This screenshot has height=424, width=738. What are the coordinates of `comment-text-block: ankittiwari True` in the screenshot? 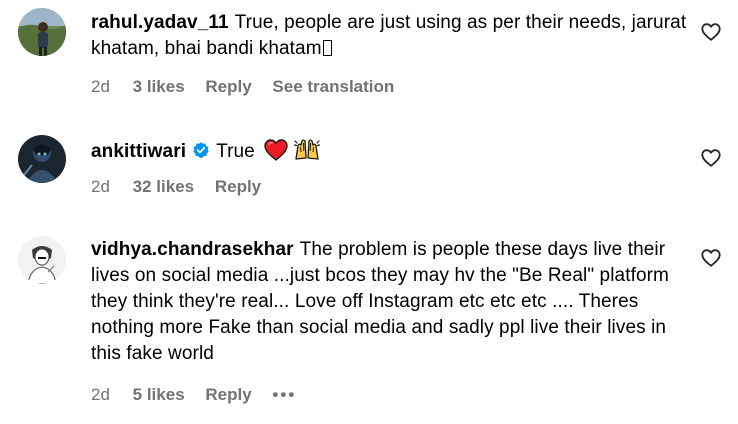 It's located at (391, 153).